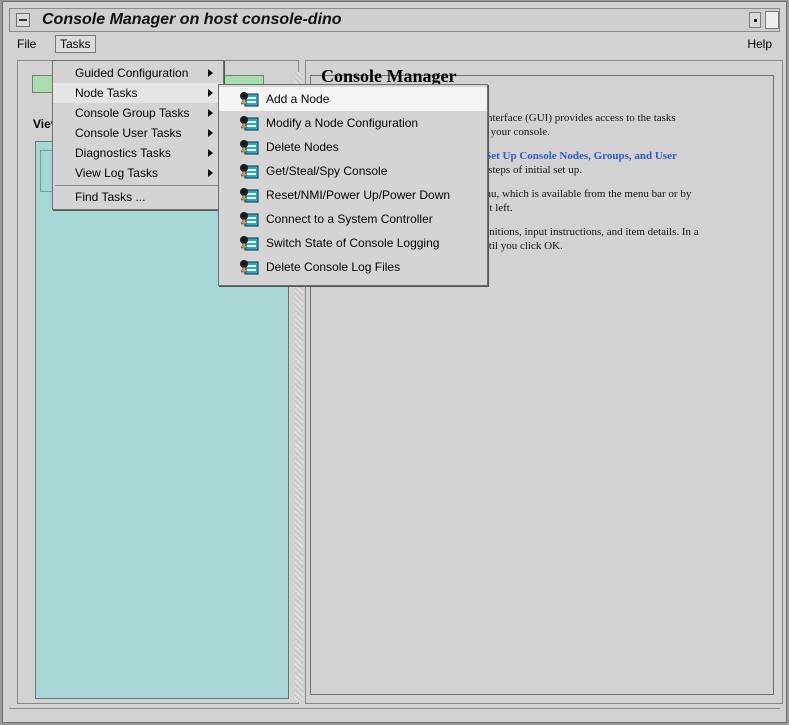 Image resolution: width=789 pixels, height=725 pixels. Describe the element at coordinates (26, 44) in the screenshot. I see `menu-file: File` at that location.